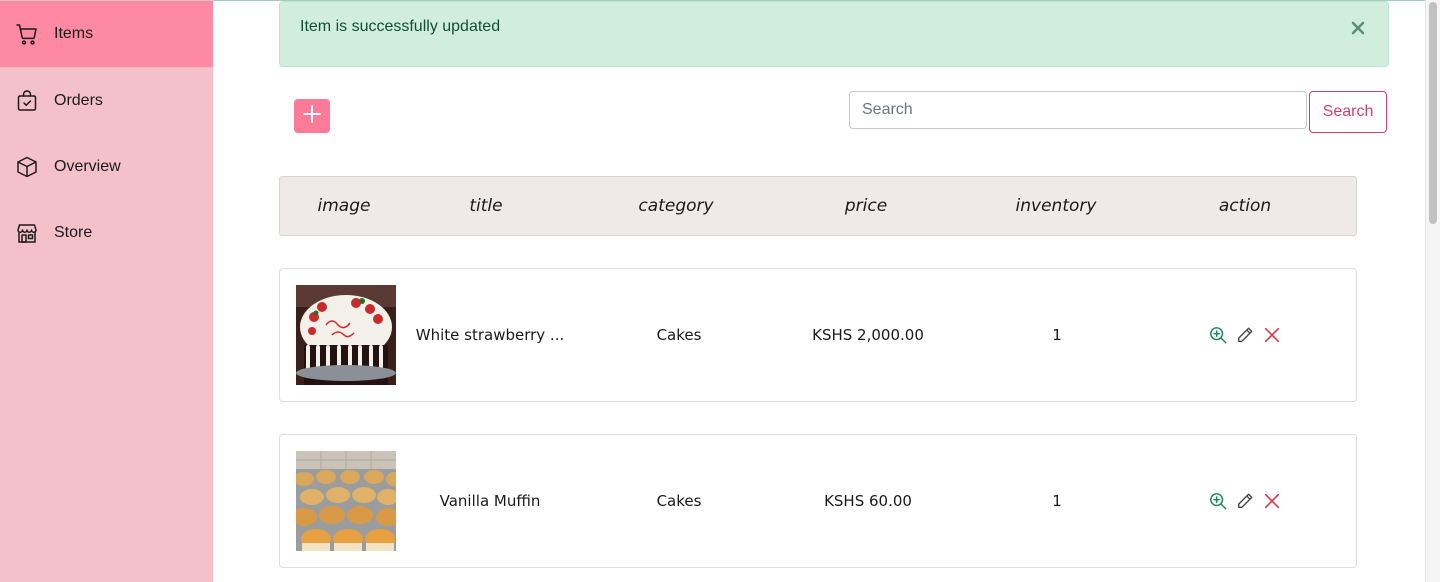 The image size is (1440, 582). Describe the element at coordinates (490, 501) in the screenshot. I see `item-title: Vanilla Muffin` at that location.